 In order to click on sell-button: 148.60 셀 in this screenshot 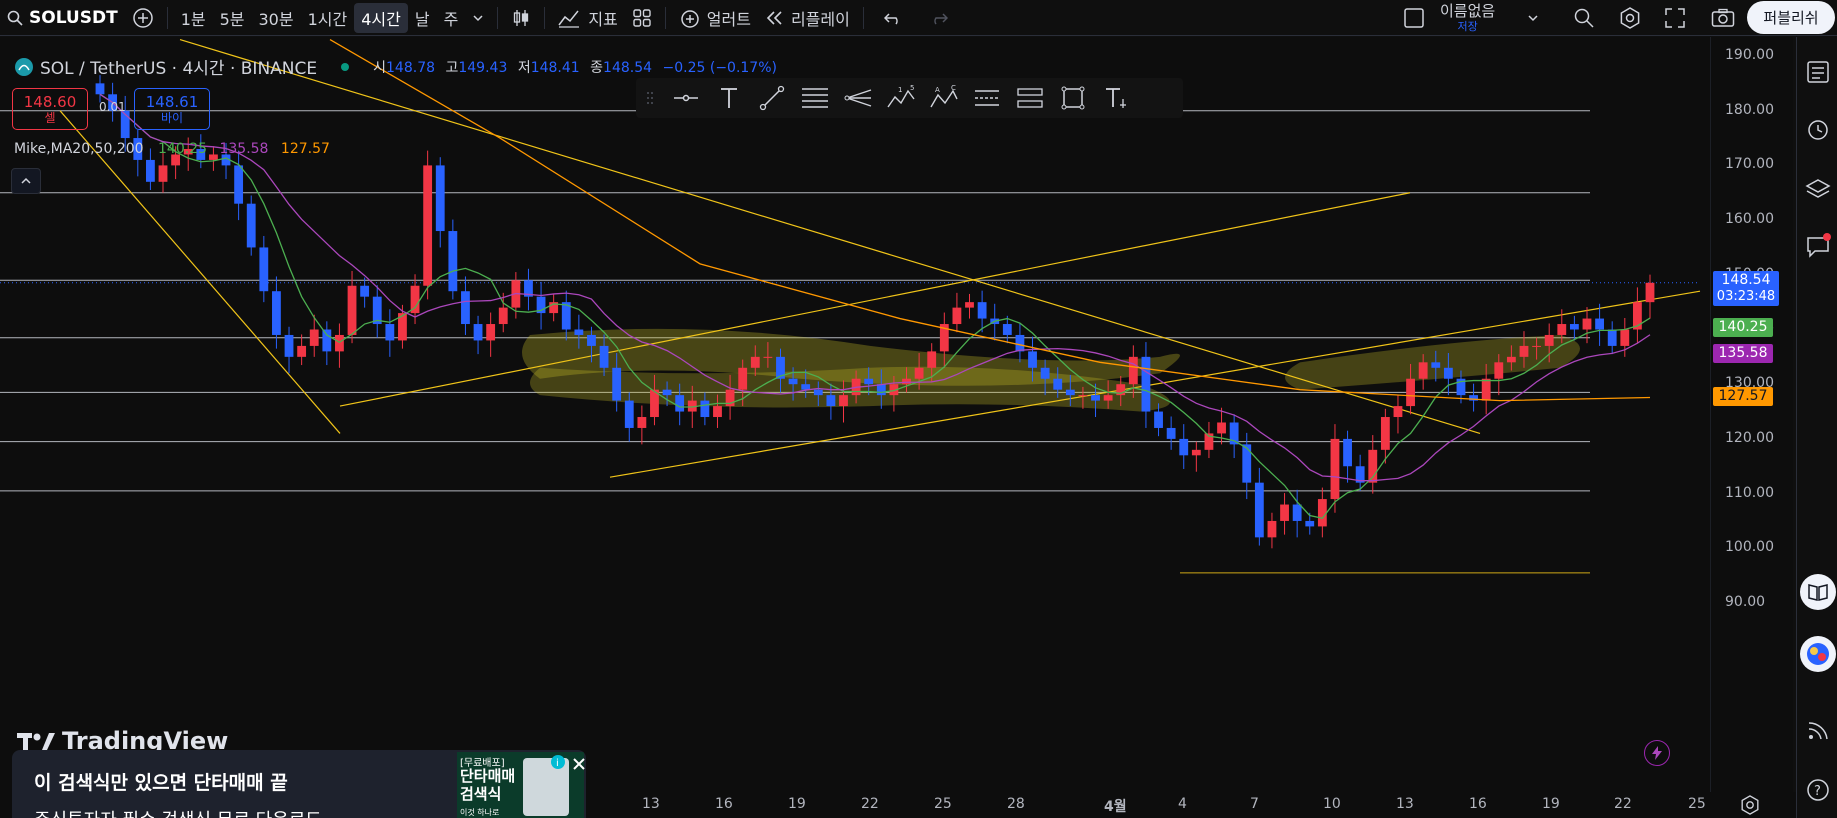, I will do `click(50, 109)`.